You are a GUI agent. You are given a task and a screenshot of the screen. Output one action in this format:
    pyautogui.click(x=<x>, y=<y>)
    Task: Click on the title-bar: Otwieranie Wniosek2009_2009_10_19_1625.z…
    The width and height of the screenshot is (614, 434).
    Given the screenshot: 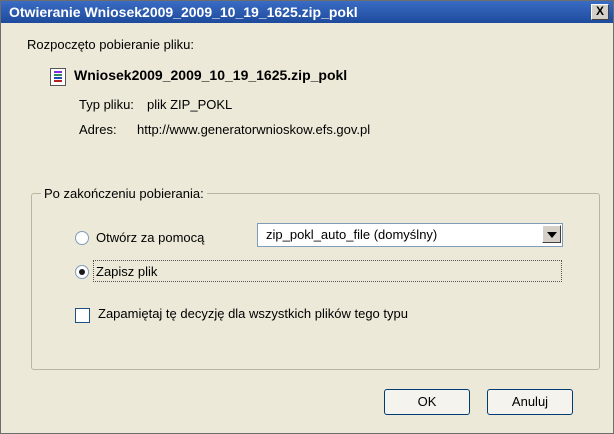 What is the action you would take?
    pyautogui.click(x=307, y=12)
    